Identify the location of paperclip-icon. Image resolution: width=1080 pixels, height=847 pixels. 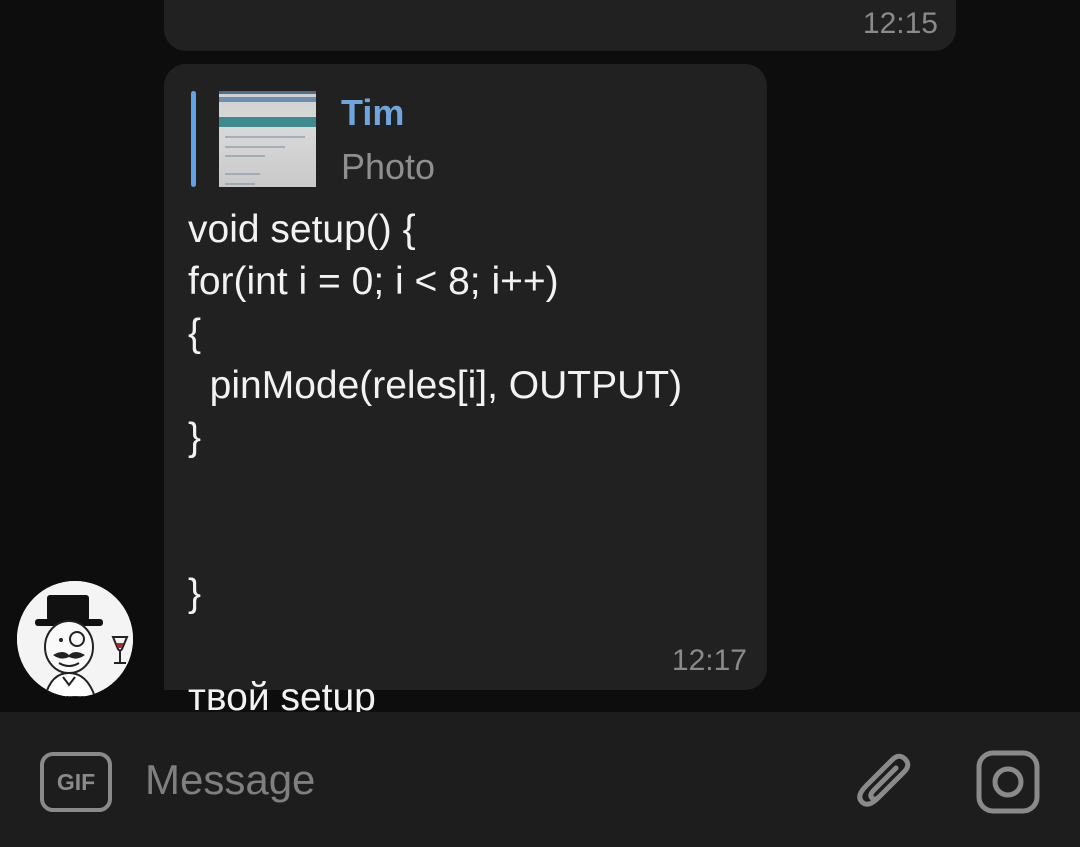
(884, 780).